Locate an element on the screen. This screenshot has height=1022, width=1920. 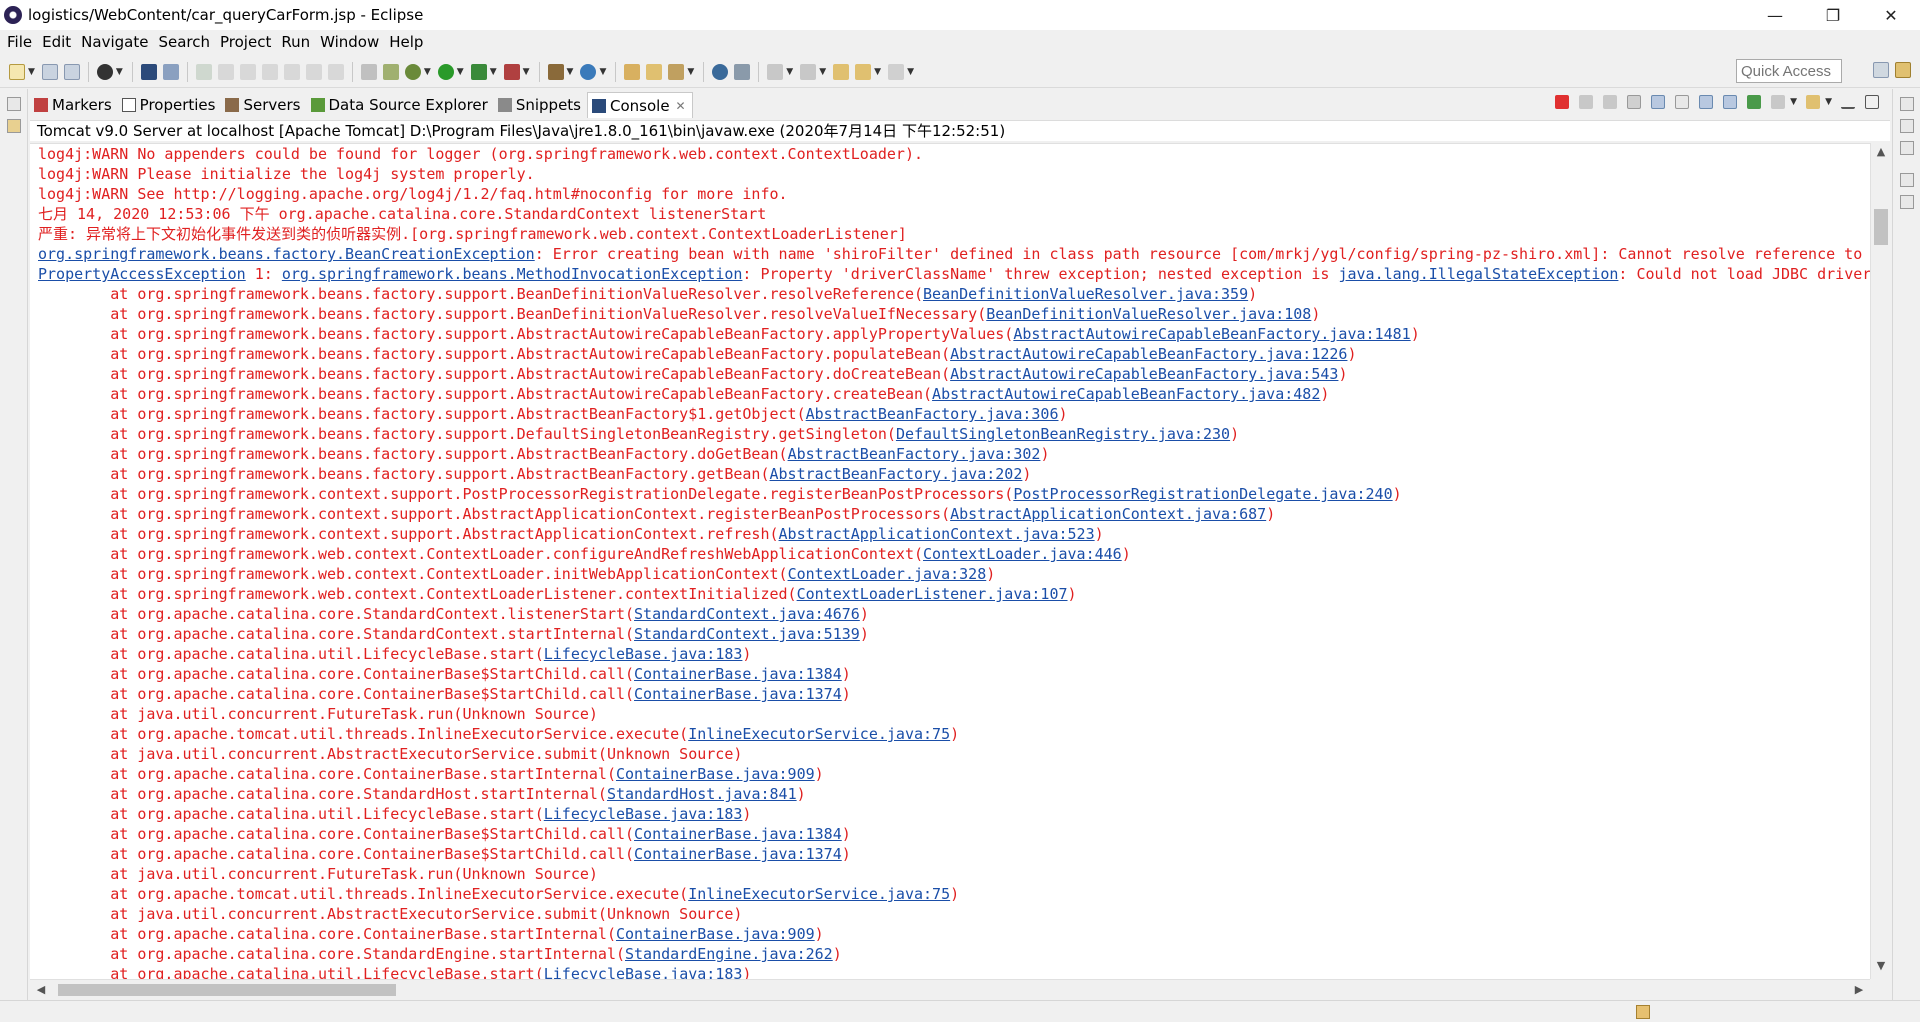
source-link: ContextLoaderListener.java:107 is located at coordinates (932, 594).